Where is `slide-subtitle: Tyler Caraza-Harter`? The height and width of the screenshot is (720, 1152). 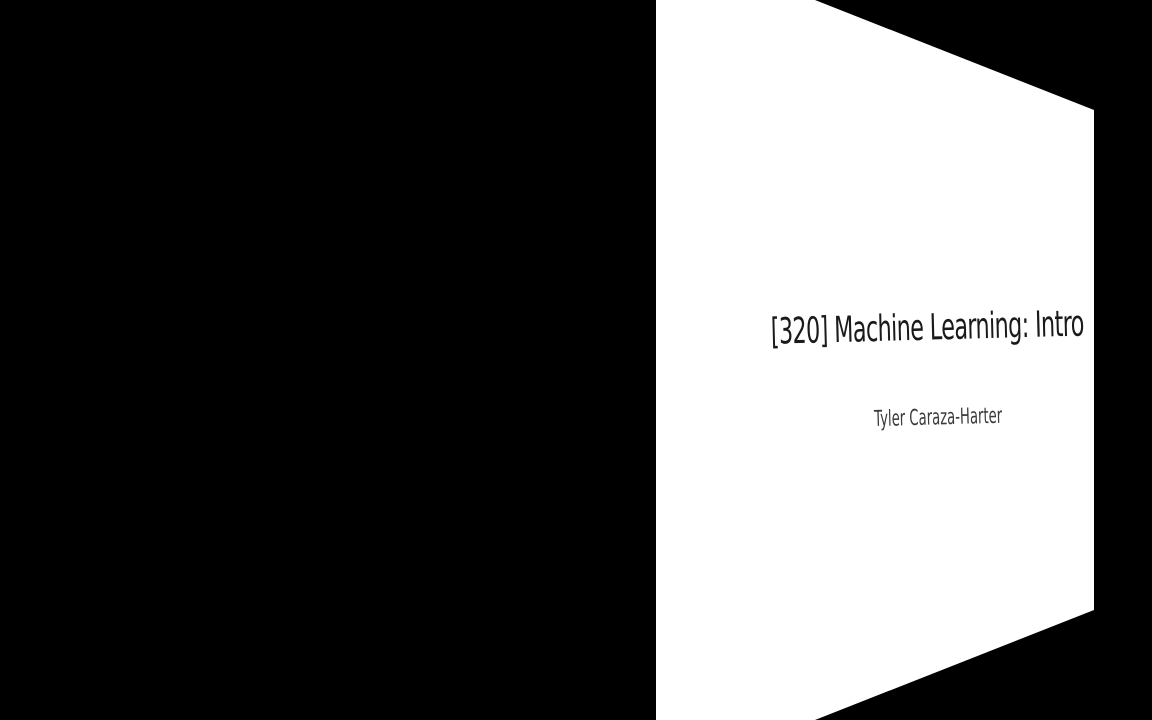
slide-subtitle: Tyler Caraza-Harter is located at coordinates (938, 418).